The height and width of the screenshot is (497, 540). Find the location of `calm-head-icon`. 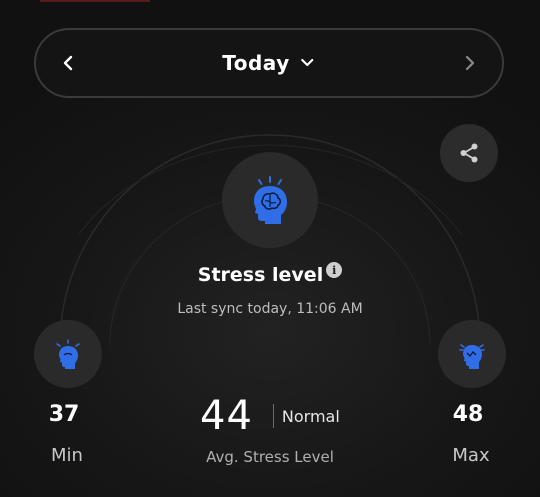

calm-head-icon is located at coordinates (68, 354).